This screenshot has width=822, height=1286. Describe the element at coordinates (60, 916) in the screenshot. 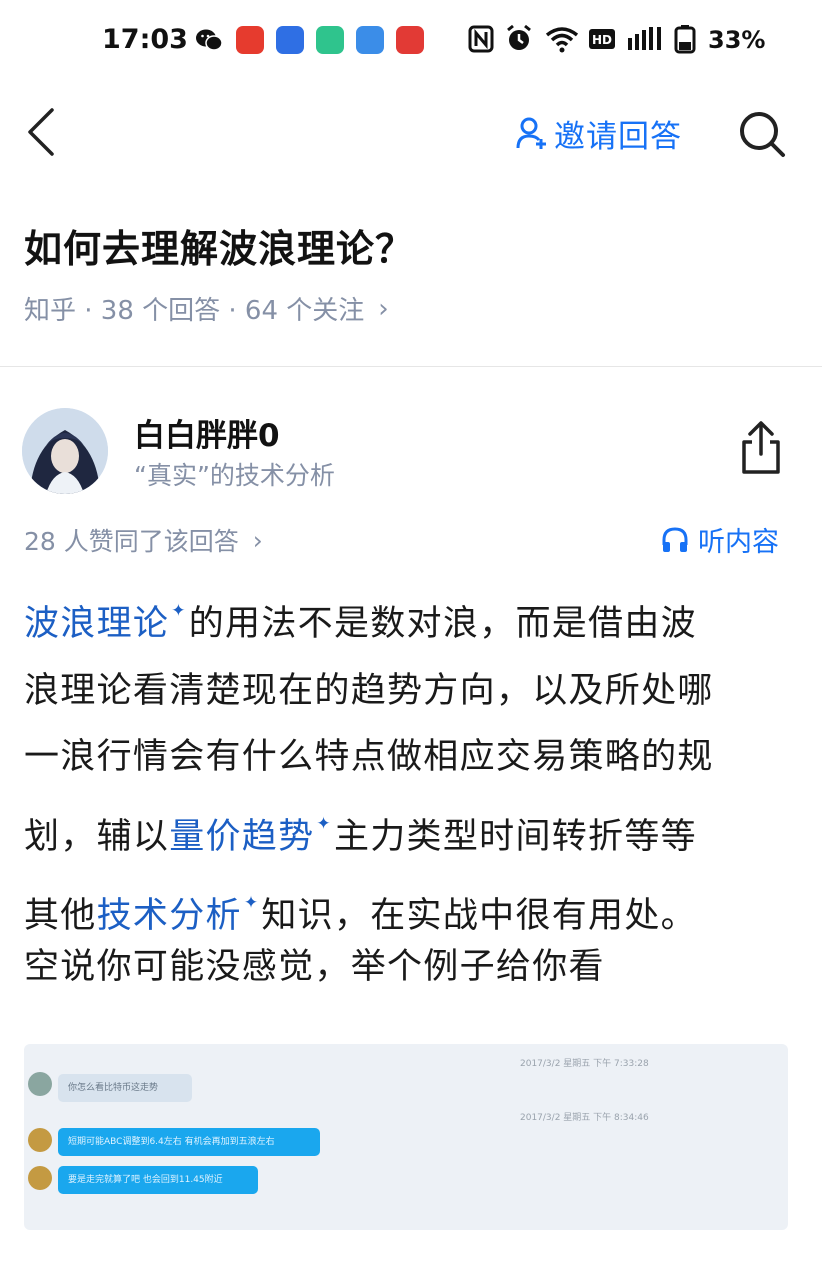

I see `answer-text: 其他` at that location.